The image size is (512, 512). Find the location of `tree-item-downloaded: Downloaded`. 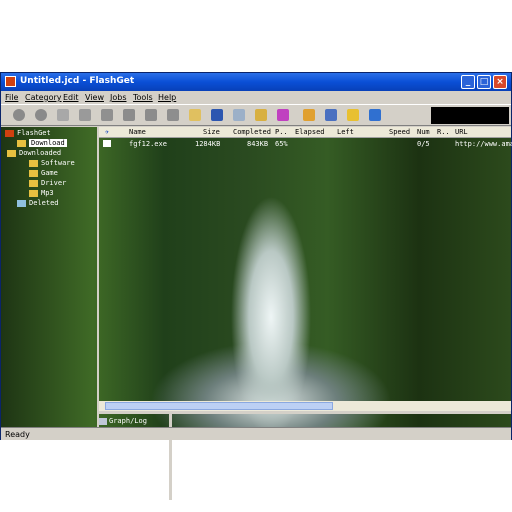

tree-item-downloaded: Downloaded is located at coordinates (34, 153).